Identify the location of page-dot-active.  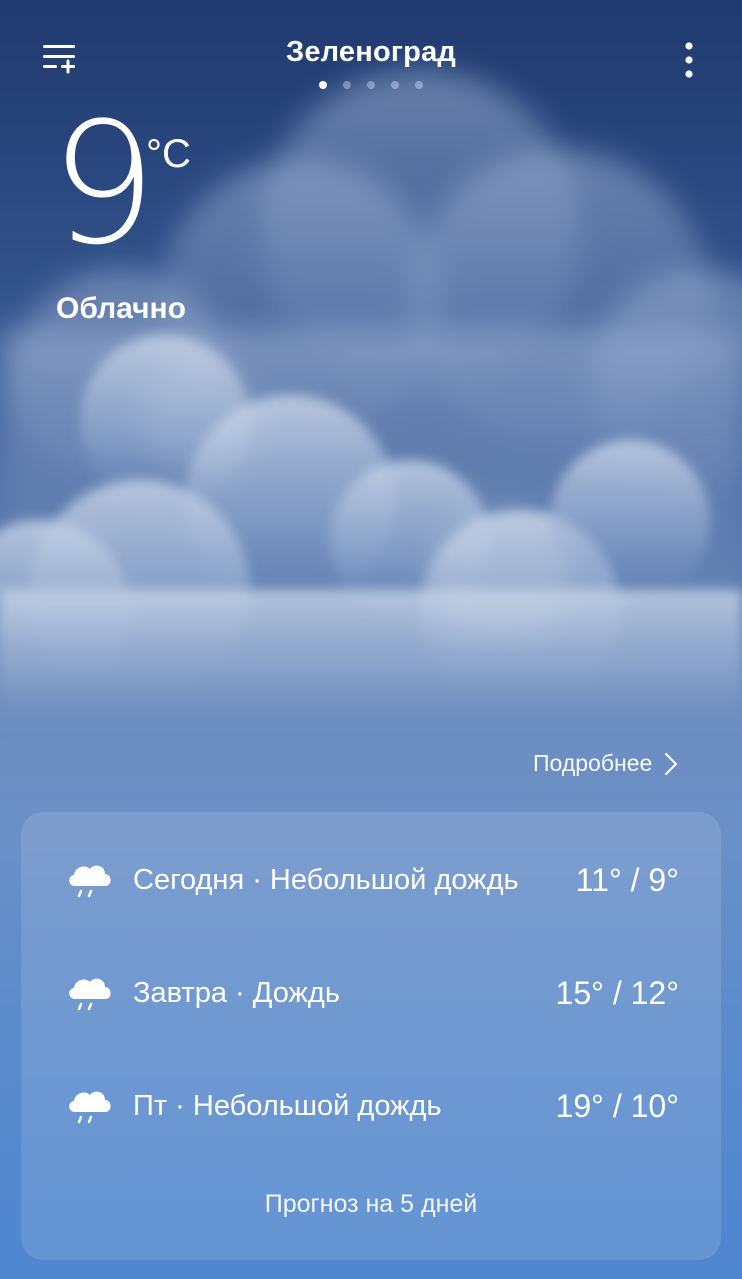
(323, 85).